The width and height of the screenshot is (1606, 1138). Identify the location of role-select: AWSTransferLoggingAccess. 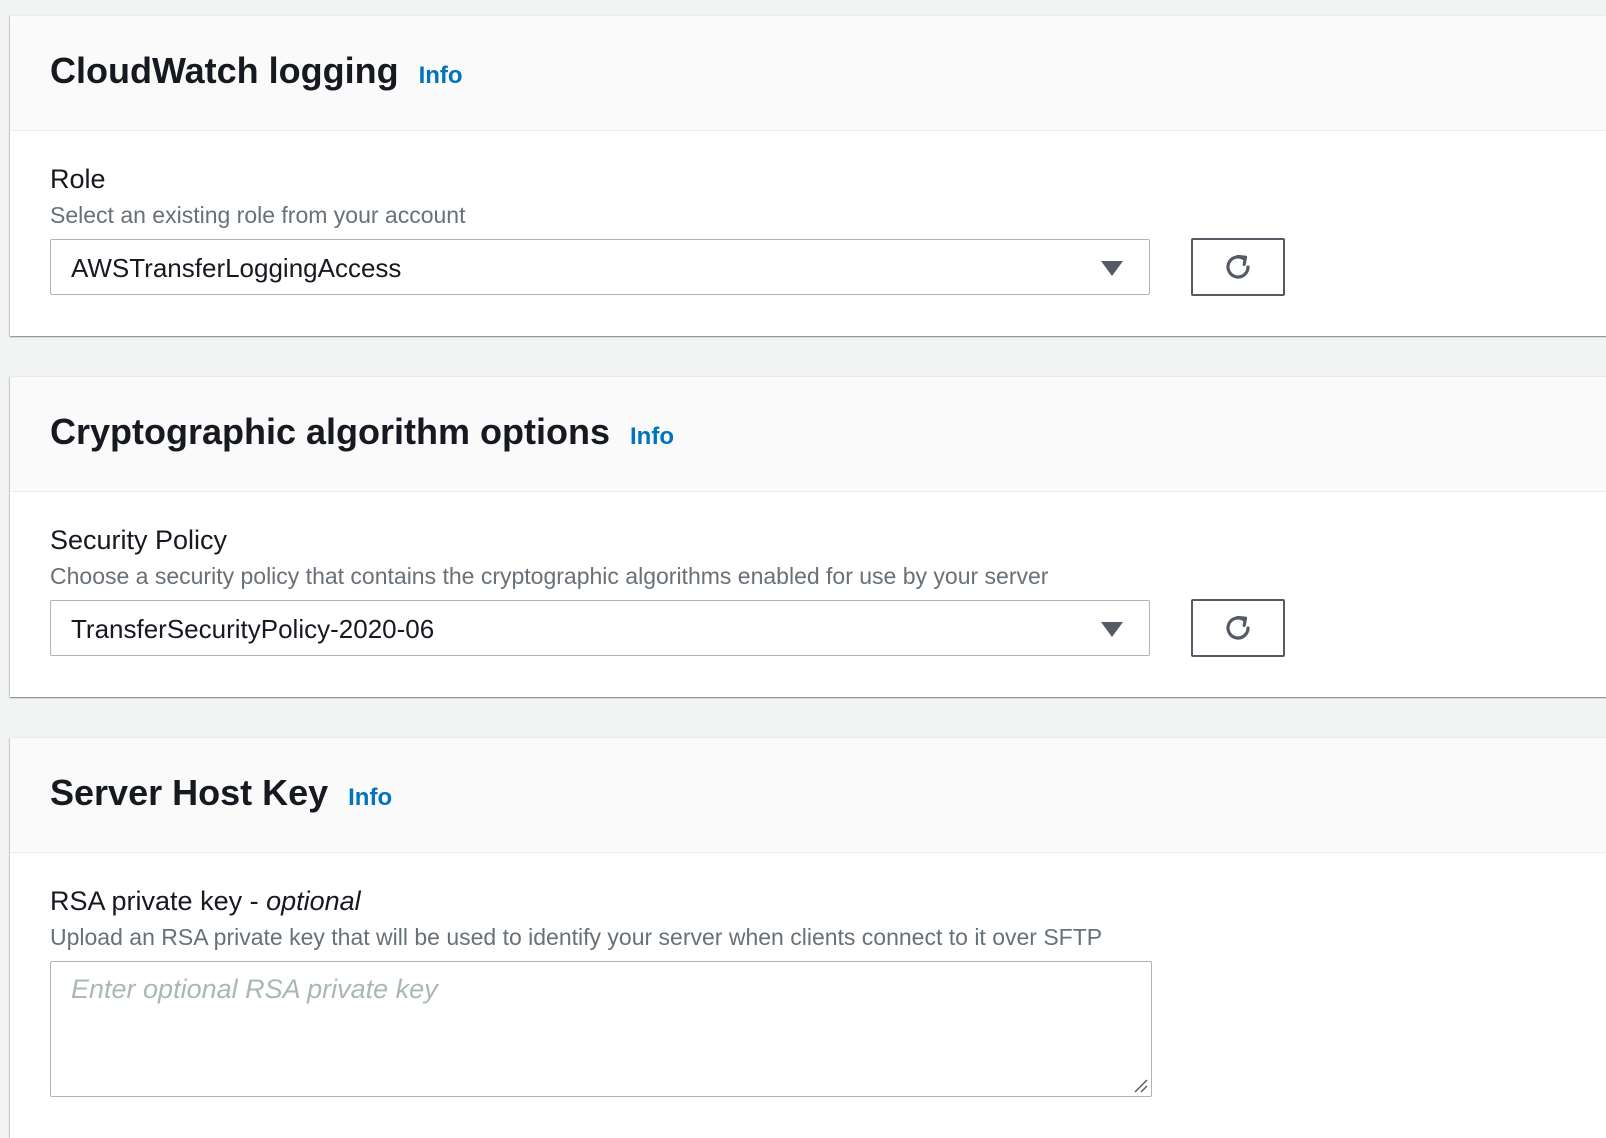
(600, 267).